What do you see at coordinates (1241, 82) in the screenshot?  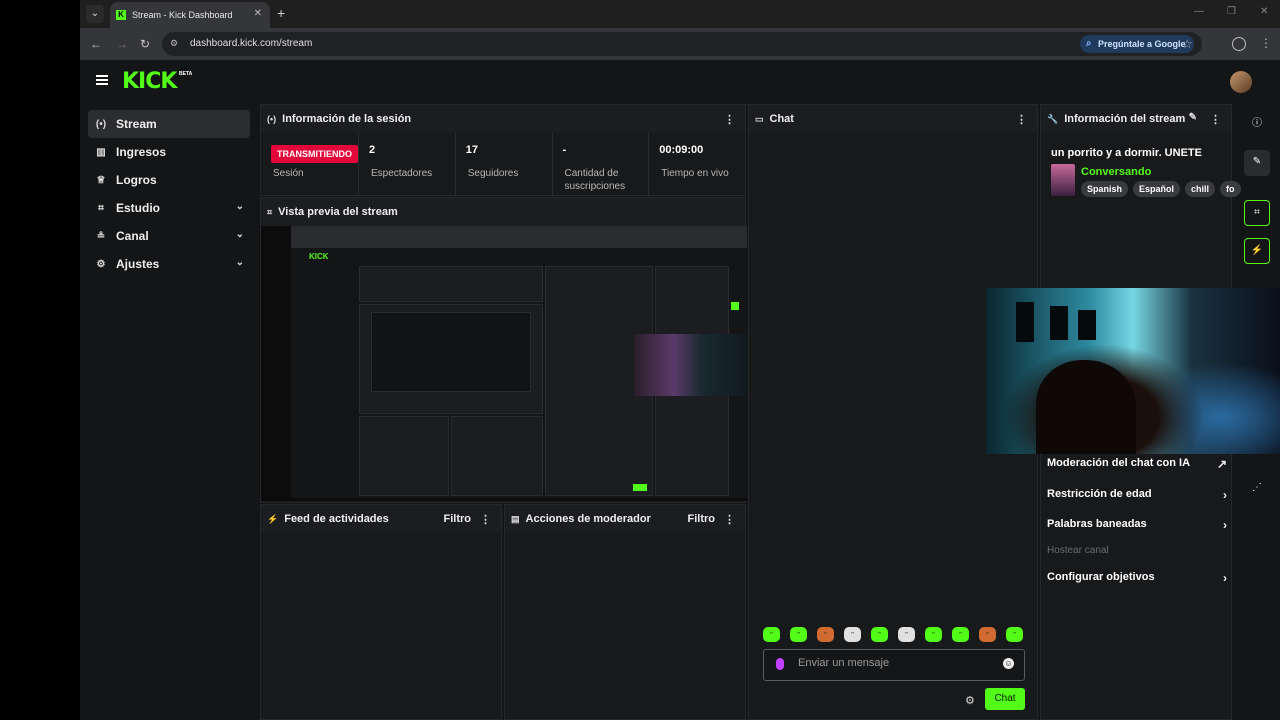 I see `user-avatar` at bounding box center [1241, 82].